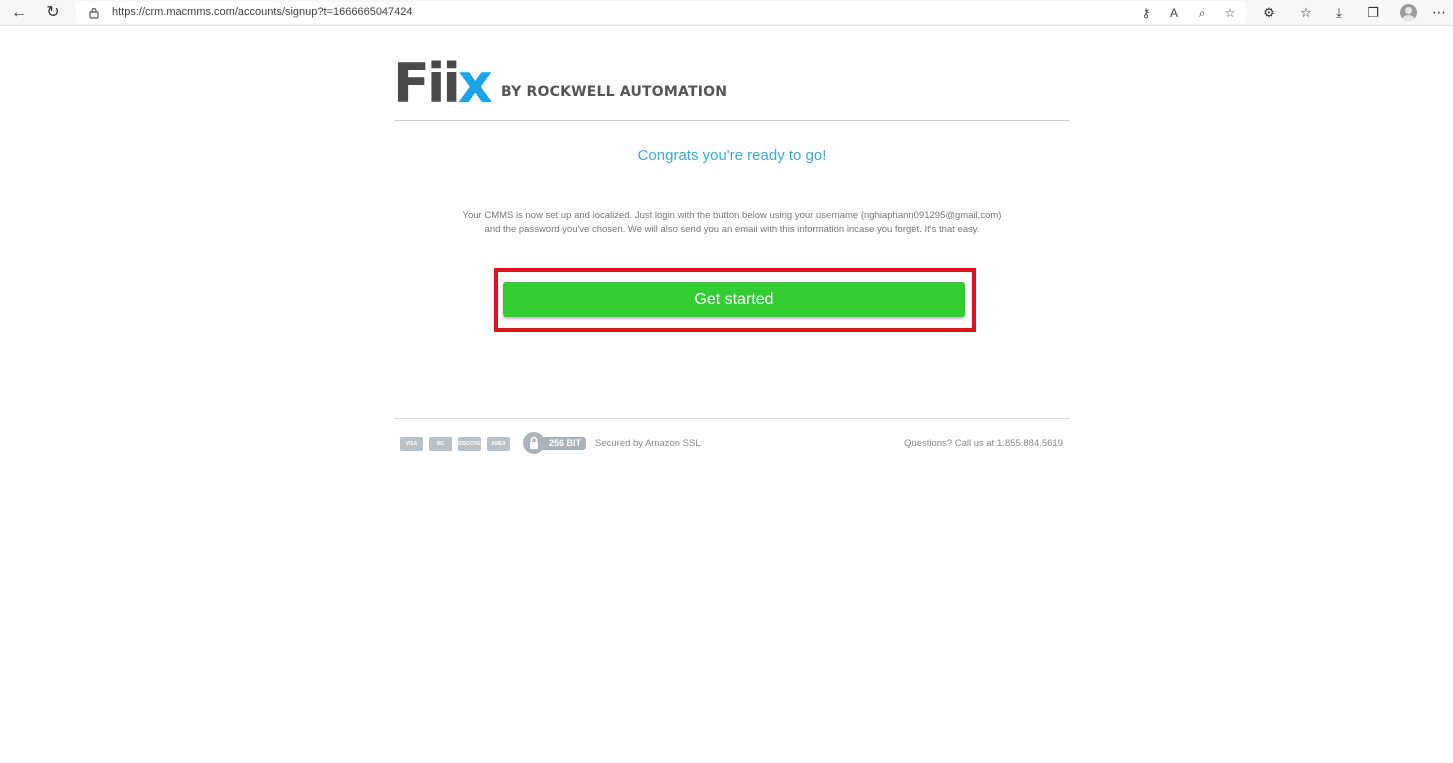 This screenshot has width=1453, height=763. I want to click on read-aloud-icon: A, so click(1174, 13).